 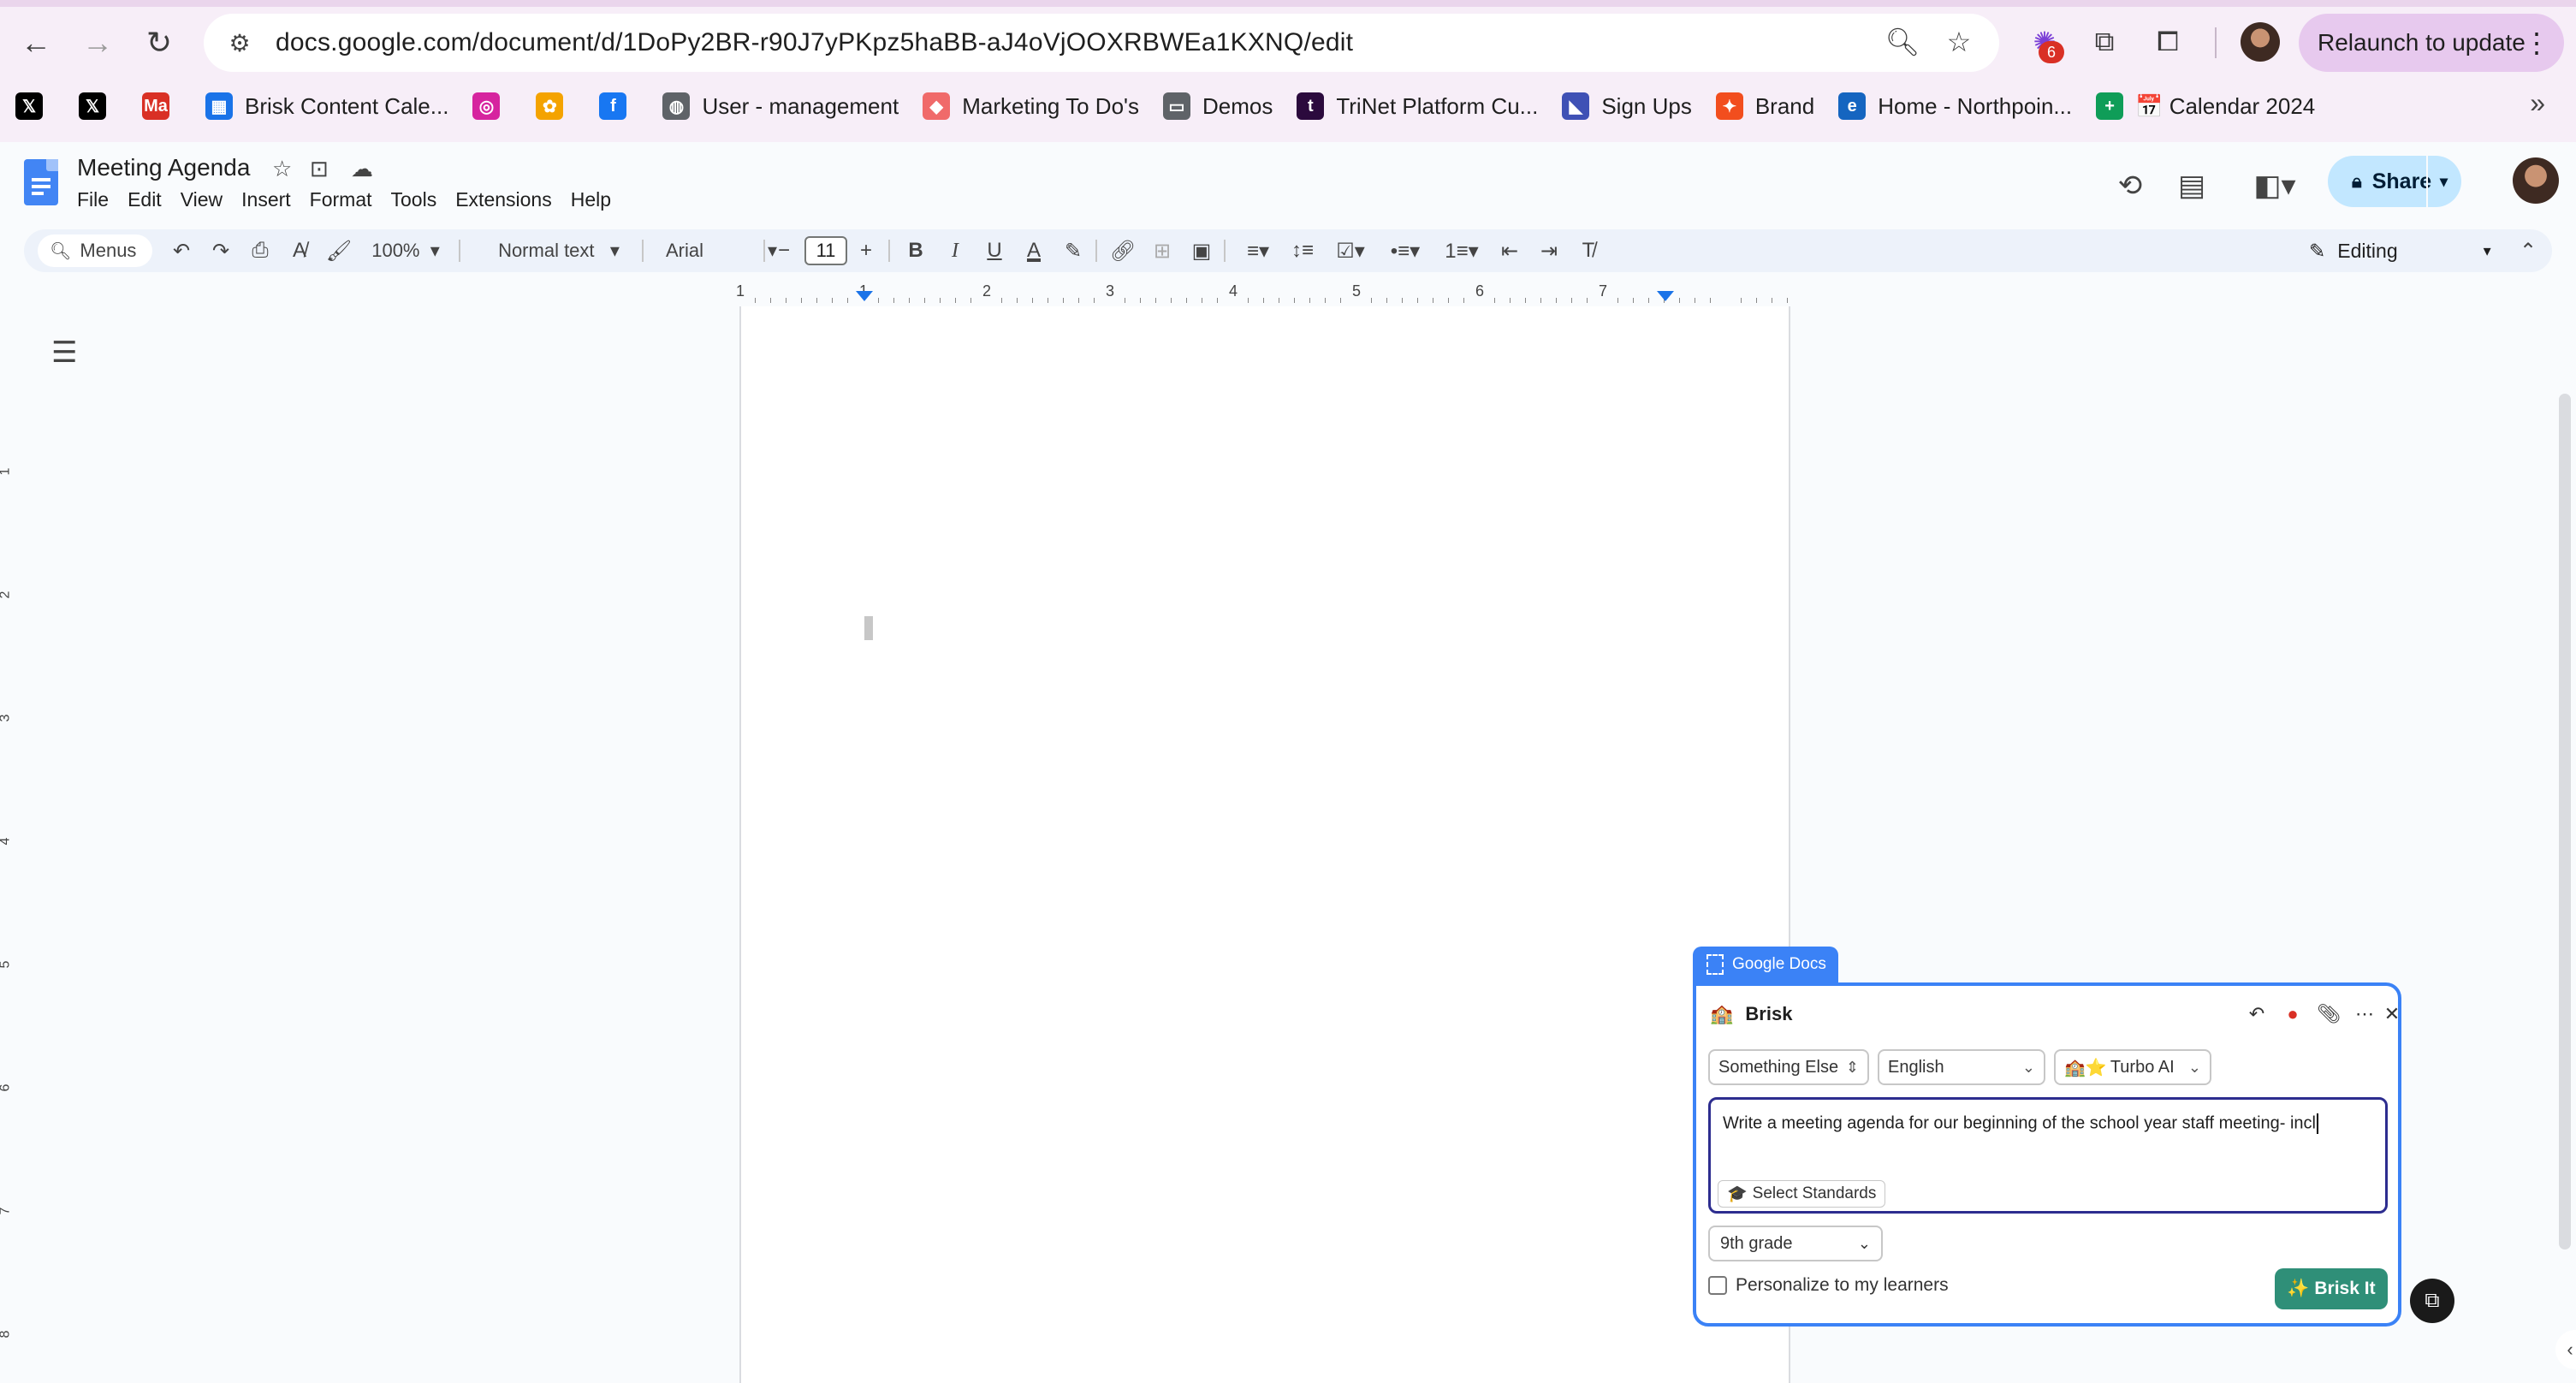 What do you see at coordinates (95, 250) in the screenshot?
I see `menus-search: 🔍︎ Menus` at bounding box center [95, 250].